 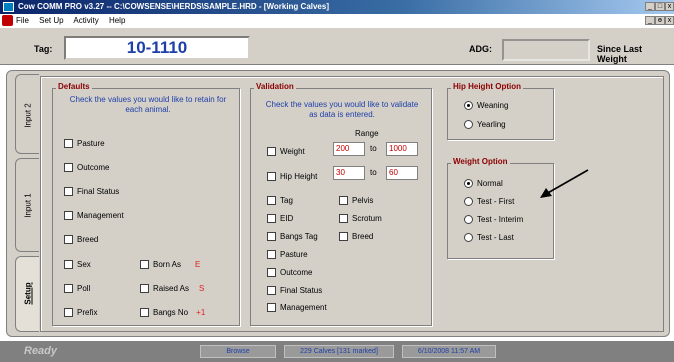 What do you see at coordinates (27, 114) in the screenshot?
I see `tab-input-2: Input 2` at bounding box center [27, 114].